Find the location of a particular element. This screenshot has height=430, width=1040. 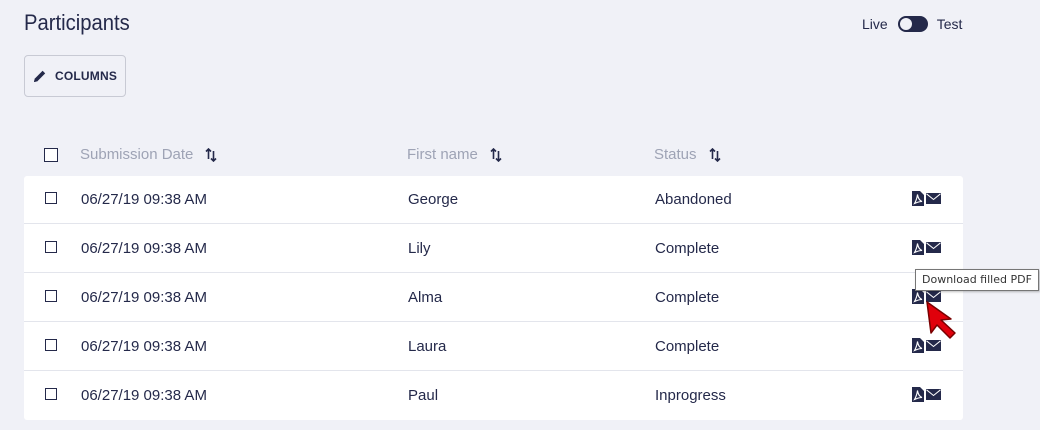

header-status: Status is located at coordinates (675, 154).